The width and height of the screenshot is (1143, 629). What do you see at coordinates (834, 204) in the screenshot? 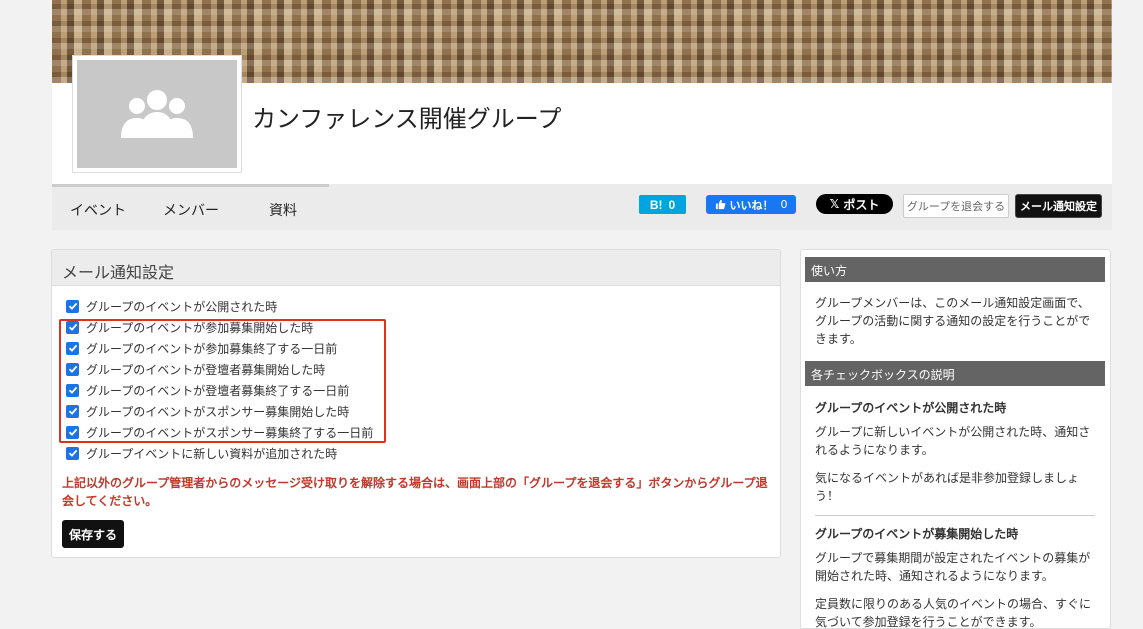
I see `x-logo-icon: 𝕏` at bounding box center [834, 204].